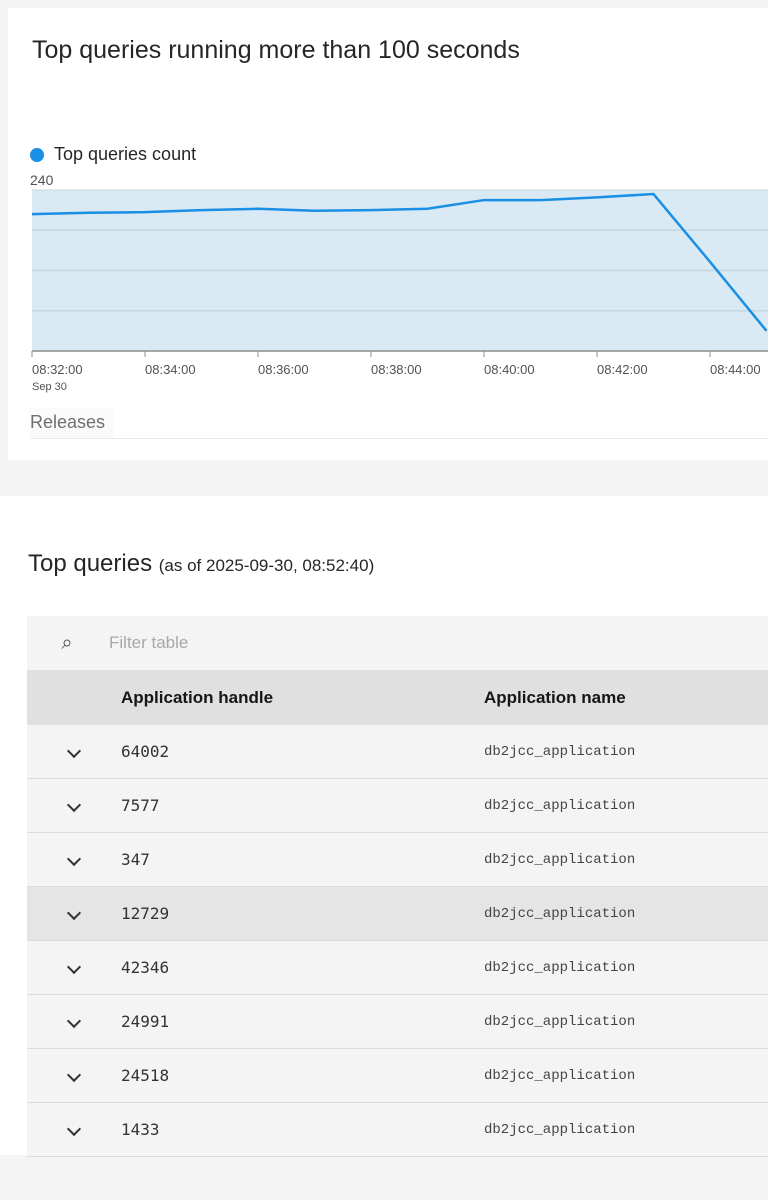 This screenshot has width=768, height=1200. I want to click on application-handle-cell: 24991, so click(145, 1021).